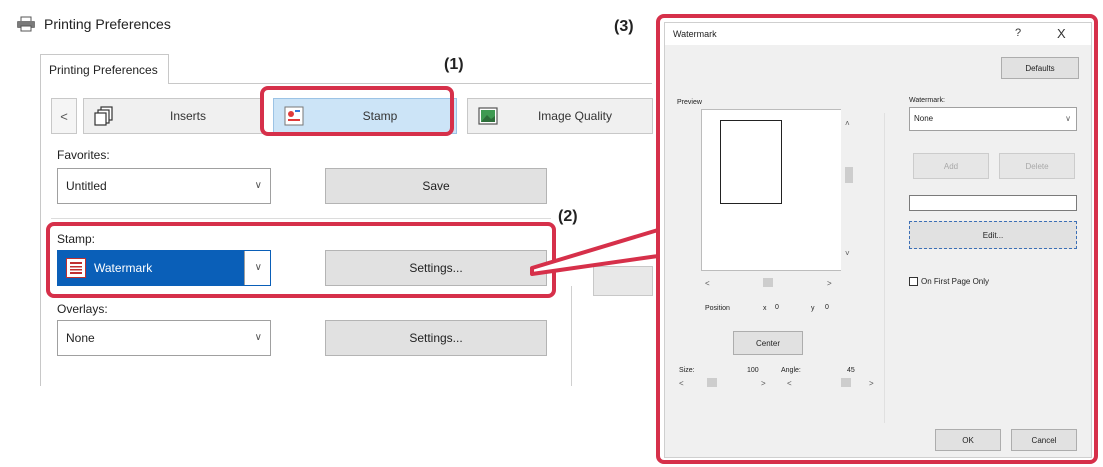 The image size is (1103, 467). Describe the element at coordinates (849, 175) in the screenshot. I see `scrollbar-thumb` at that location.